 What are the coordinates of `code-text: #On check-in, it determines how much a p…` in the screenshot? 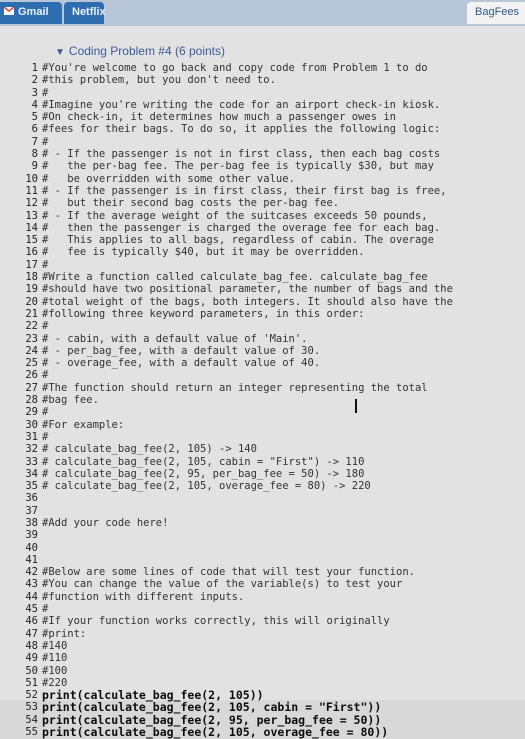 It's located at (271, 117).